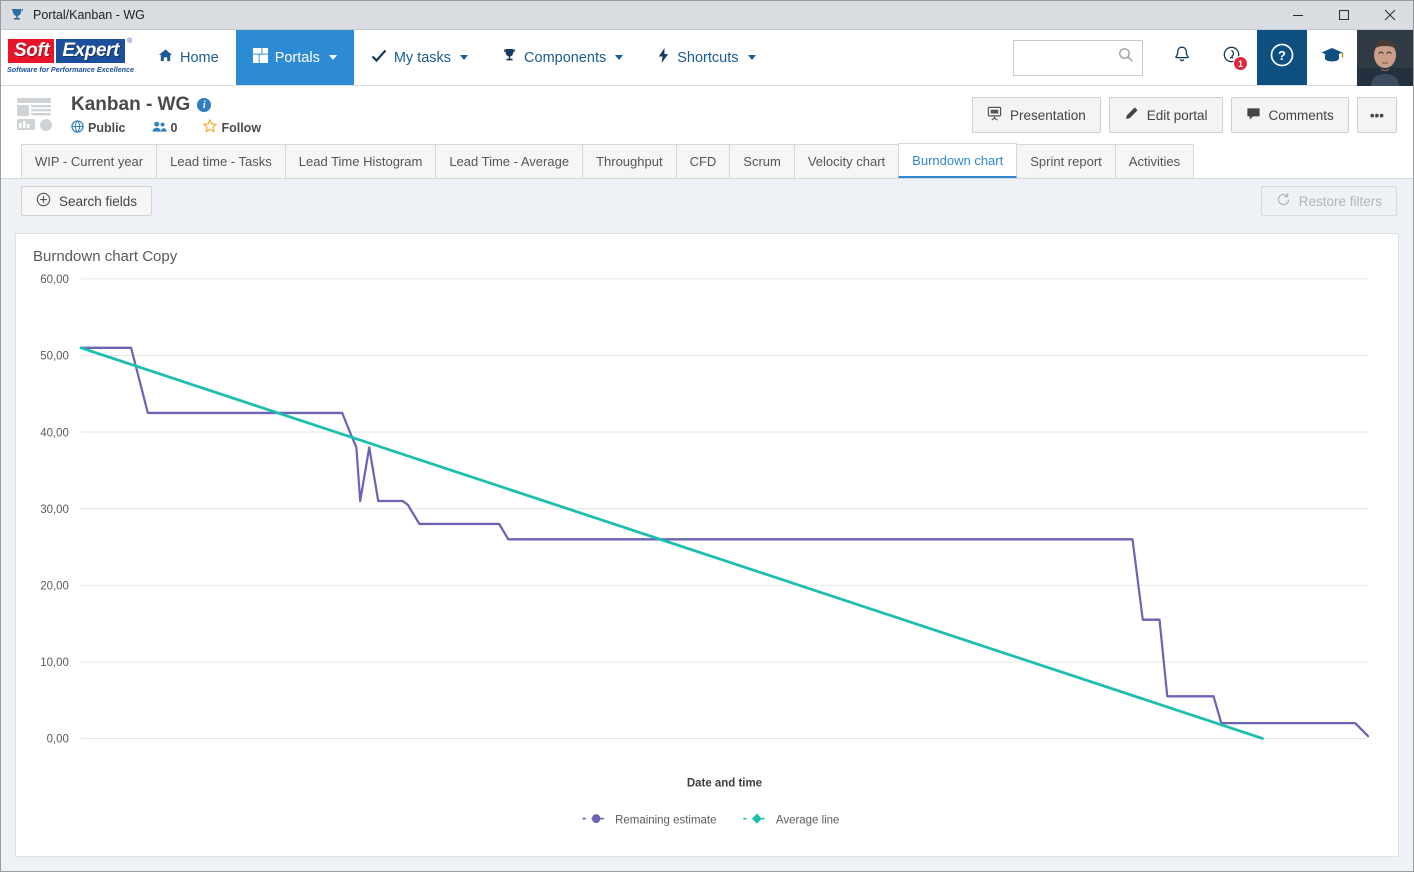 The width and height of the screenshot is (1414, 872). I want to click on portal-visibility: Public, so click(98, 127).